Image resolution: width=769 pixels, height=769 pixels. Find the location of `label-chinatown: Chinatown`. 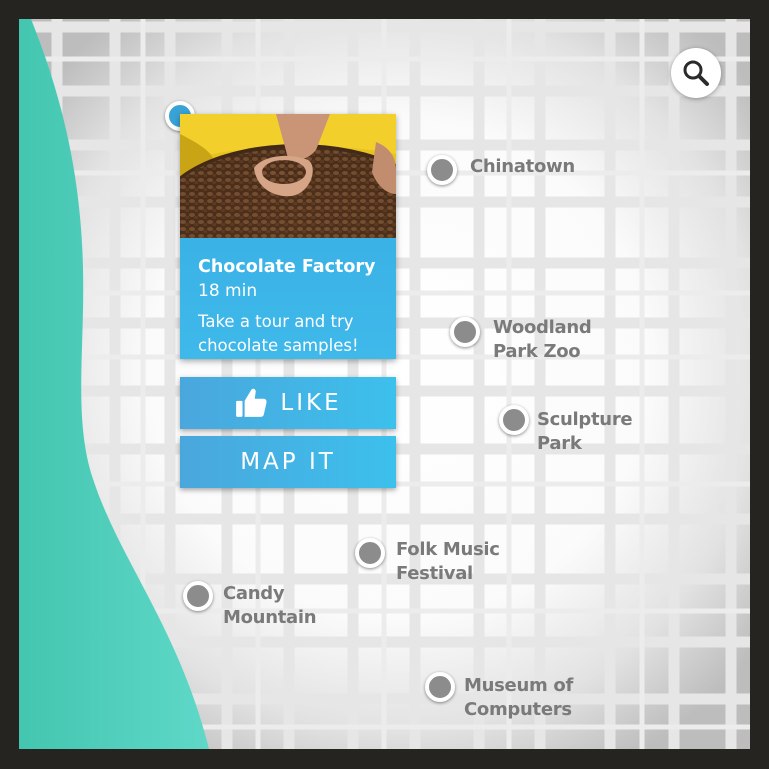

label-chinatown: Chinatown is located at coordinates (522, 167).